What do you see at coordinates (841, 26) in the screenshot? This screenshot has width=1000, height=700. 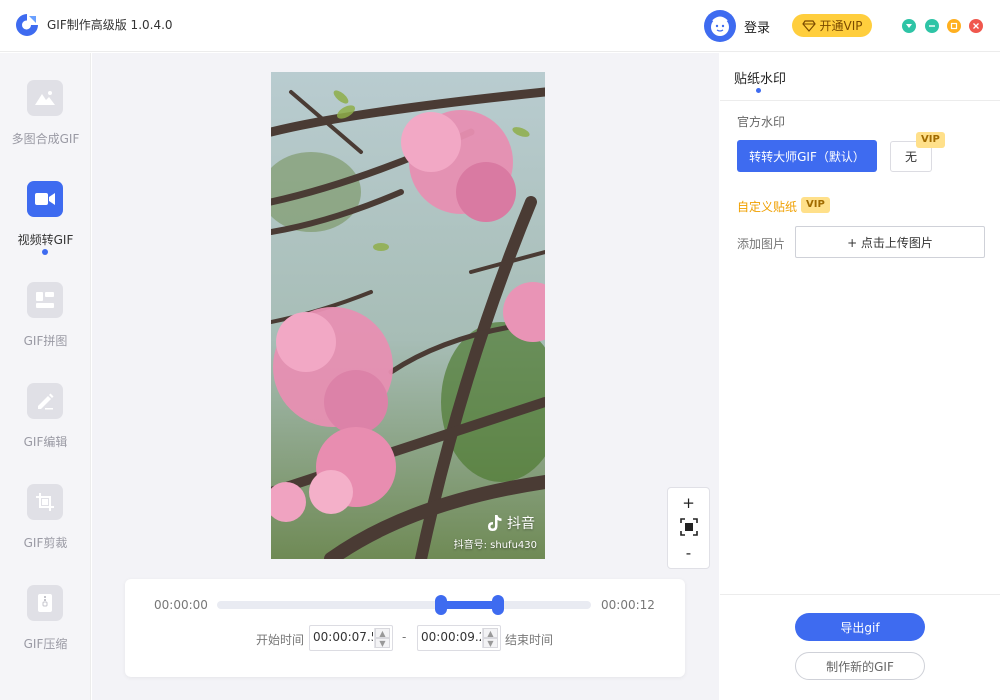 I see `open-vip-label: 开通VIP` at bounding box center [841, 26].